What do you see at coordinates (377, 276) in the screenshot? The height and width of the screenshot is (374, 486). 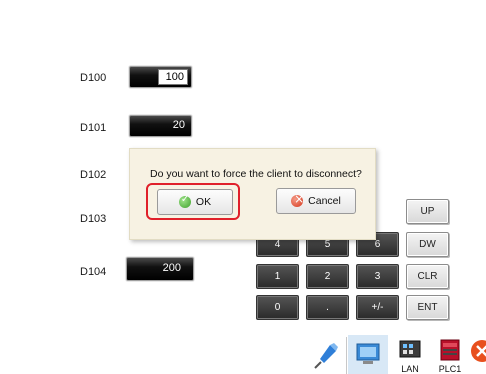 I see `key-3: 3` at bounding box center [377, 276].